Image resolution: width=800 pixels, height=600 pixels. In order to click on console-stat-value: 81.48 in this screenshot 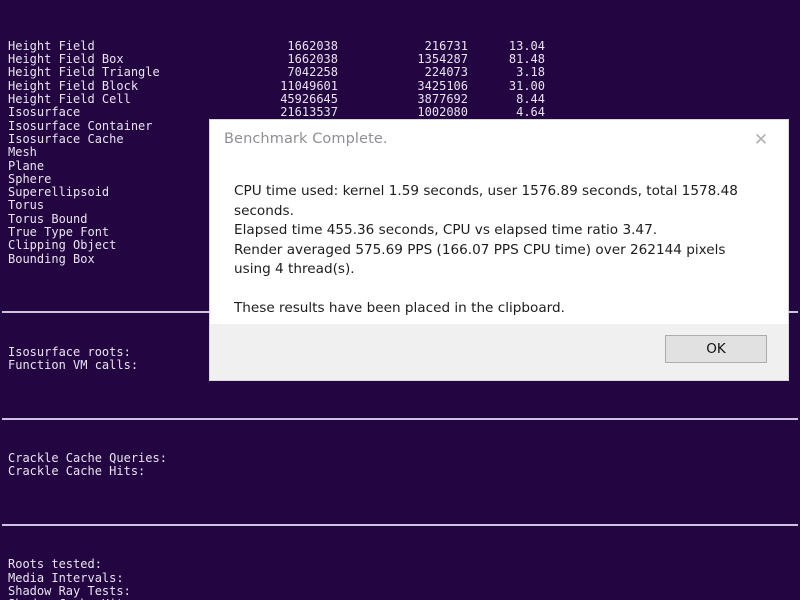, I will do `click(526, 59)`.